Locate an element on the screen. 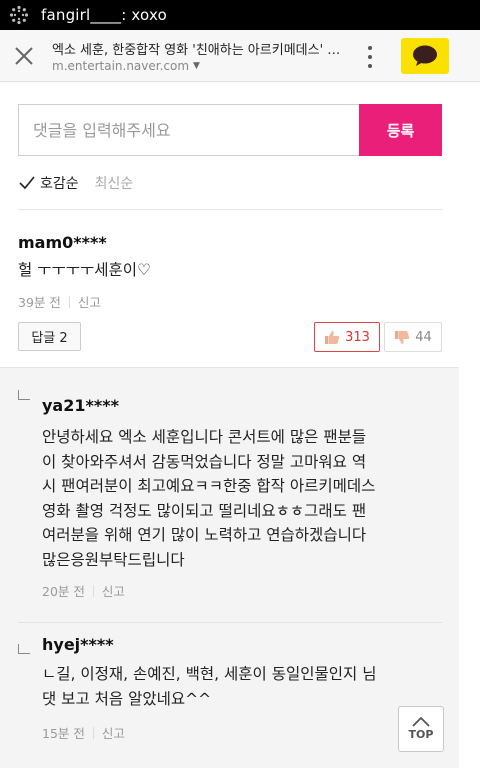 The width and height of the screenshot is (480, 768). chevron-up-icon is located at coordinates (421, 722).